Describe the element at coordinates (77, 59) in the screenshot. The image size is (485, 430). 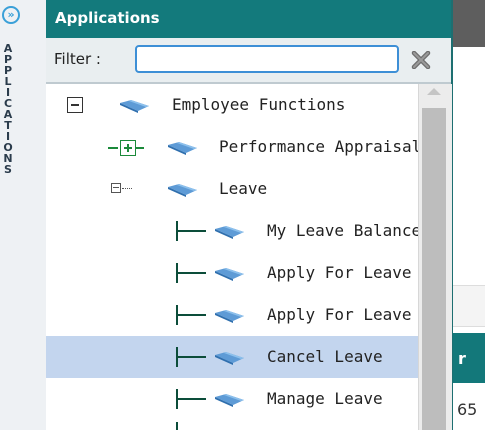
I see `filter-label: Filter :` at that location.